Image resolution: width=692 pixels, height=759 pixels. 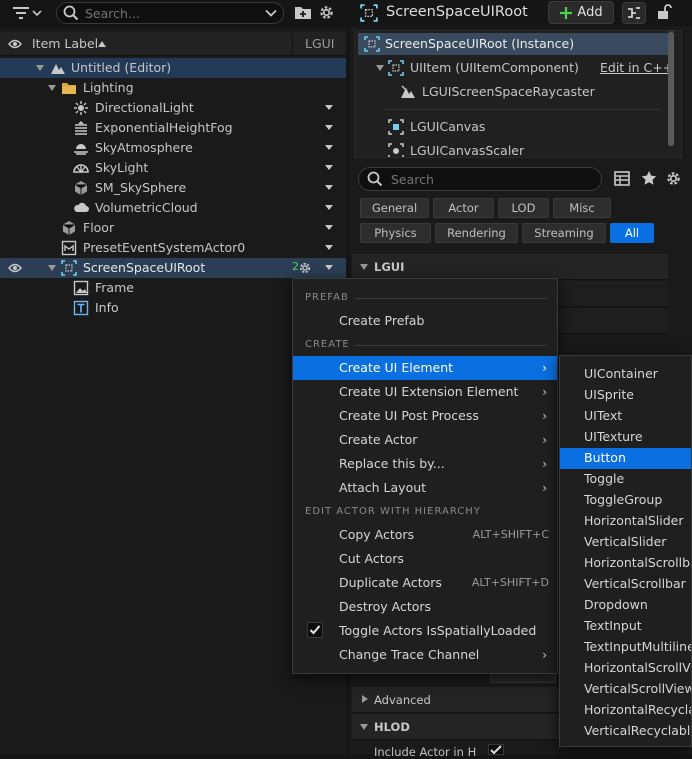 What do you see at coordinates (173, 188) in the screenshot?
I see `tree-row-sm-skysphere: SM_SkySphere` at bounding box center [173, 188].